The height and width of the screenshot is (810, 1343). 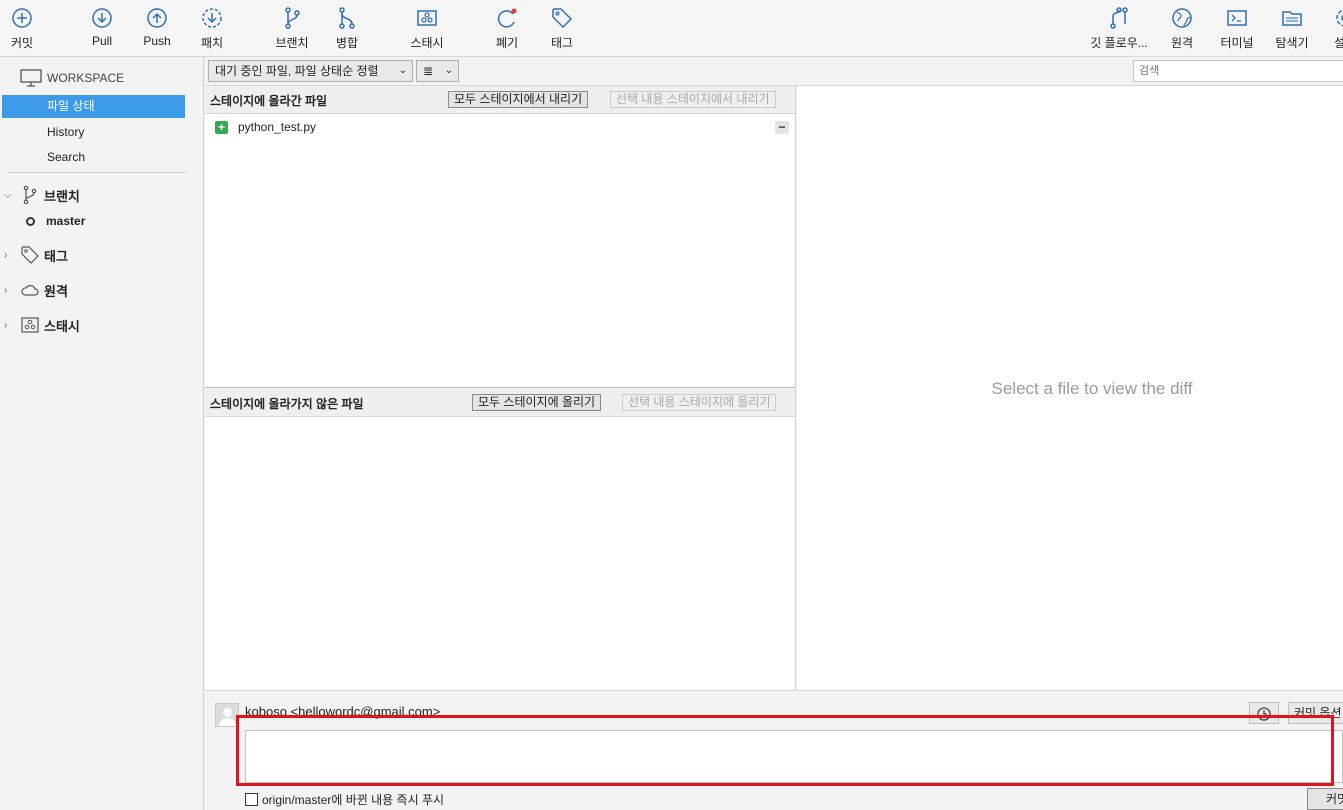 What do you see at coordinates (93, 106) in the screenshot?
I see `sidebar-item-file-status: 파일 상태` at bounding box center [93, 106].